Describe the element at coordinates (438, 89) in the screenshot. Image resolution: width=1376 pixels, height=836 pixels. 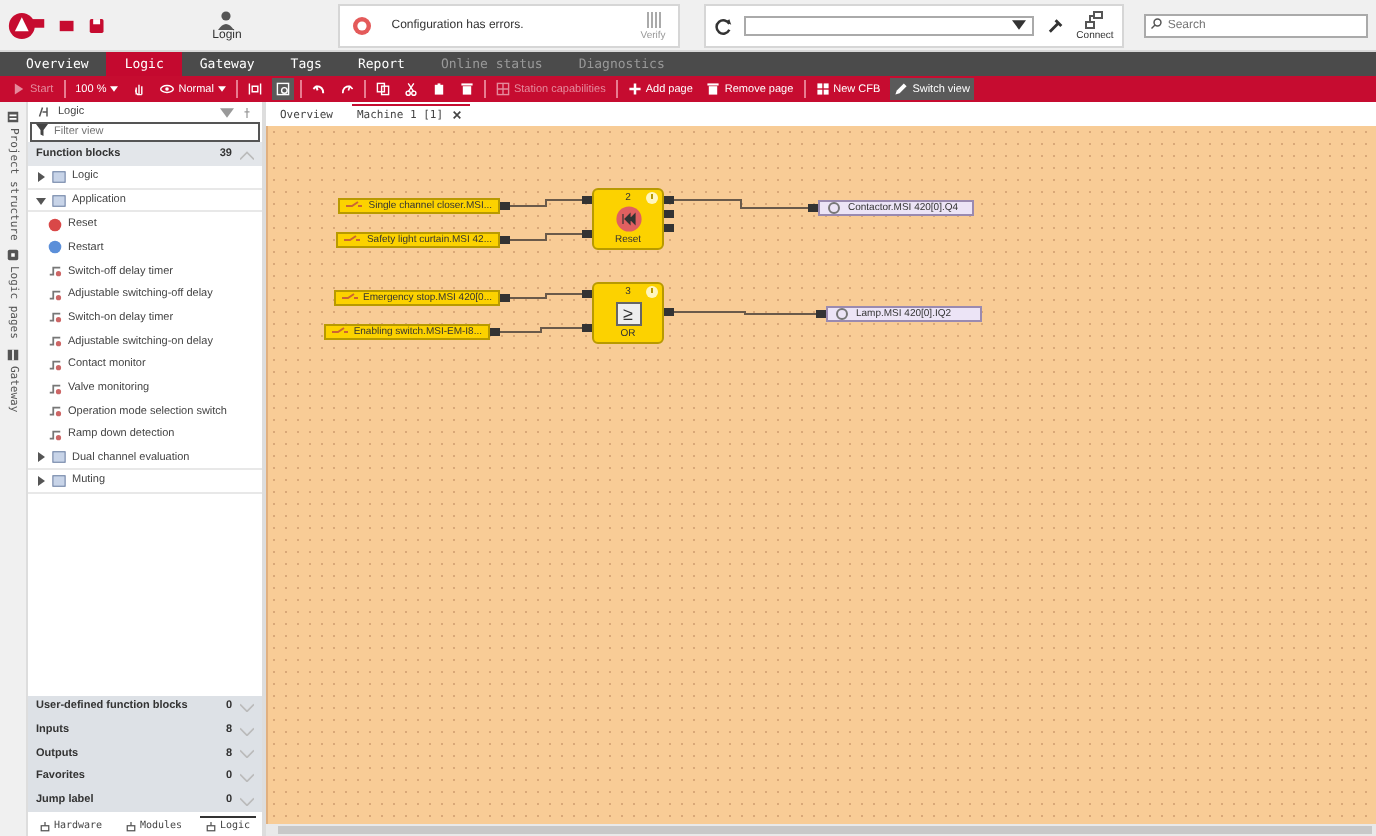
I see `paste-icon` at that location.